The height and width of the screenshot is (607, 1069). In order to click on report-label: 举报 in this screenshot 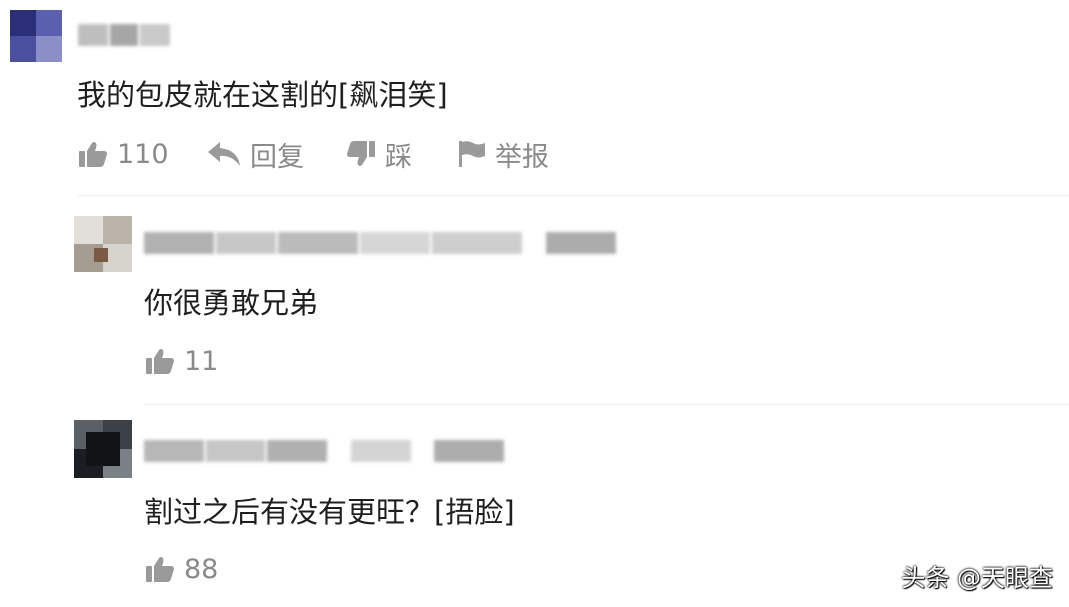, I will do `click(522, 157)`.